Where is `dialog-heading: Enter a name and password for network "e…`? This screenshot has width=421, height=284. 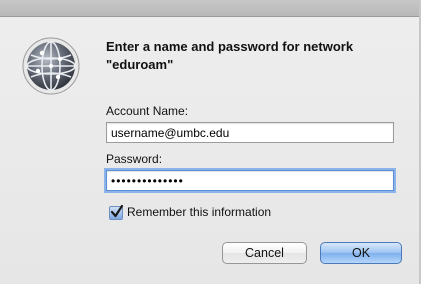
dialog-heading: Enter a name and password for network "e… is located at coordinates (230, 55).